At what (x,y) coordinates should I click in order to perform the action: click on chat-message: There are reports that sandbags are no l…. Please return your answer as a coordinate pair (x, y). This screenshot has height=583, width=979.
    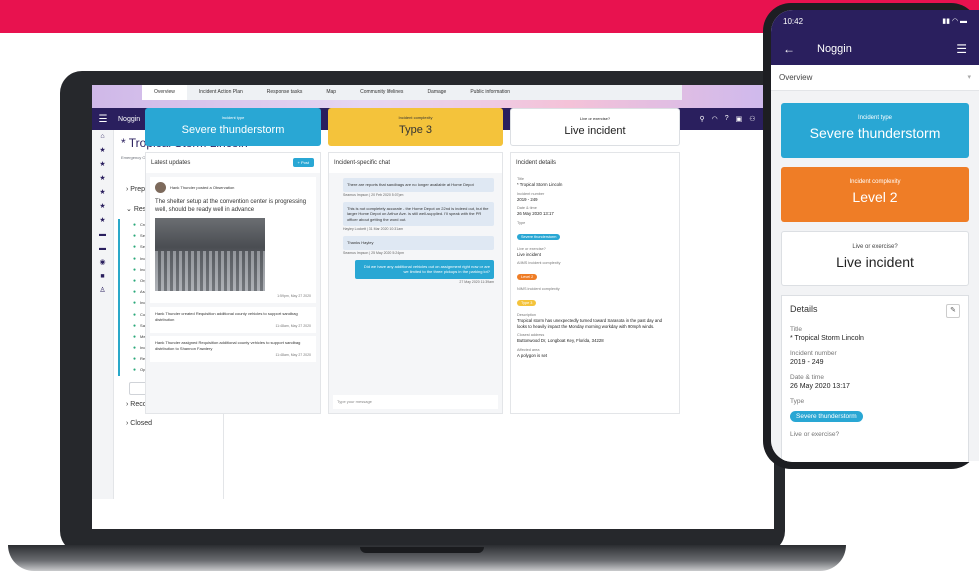
    Looking at the image, I should click on (418, 185).